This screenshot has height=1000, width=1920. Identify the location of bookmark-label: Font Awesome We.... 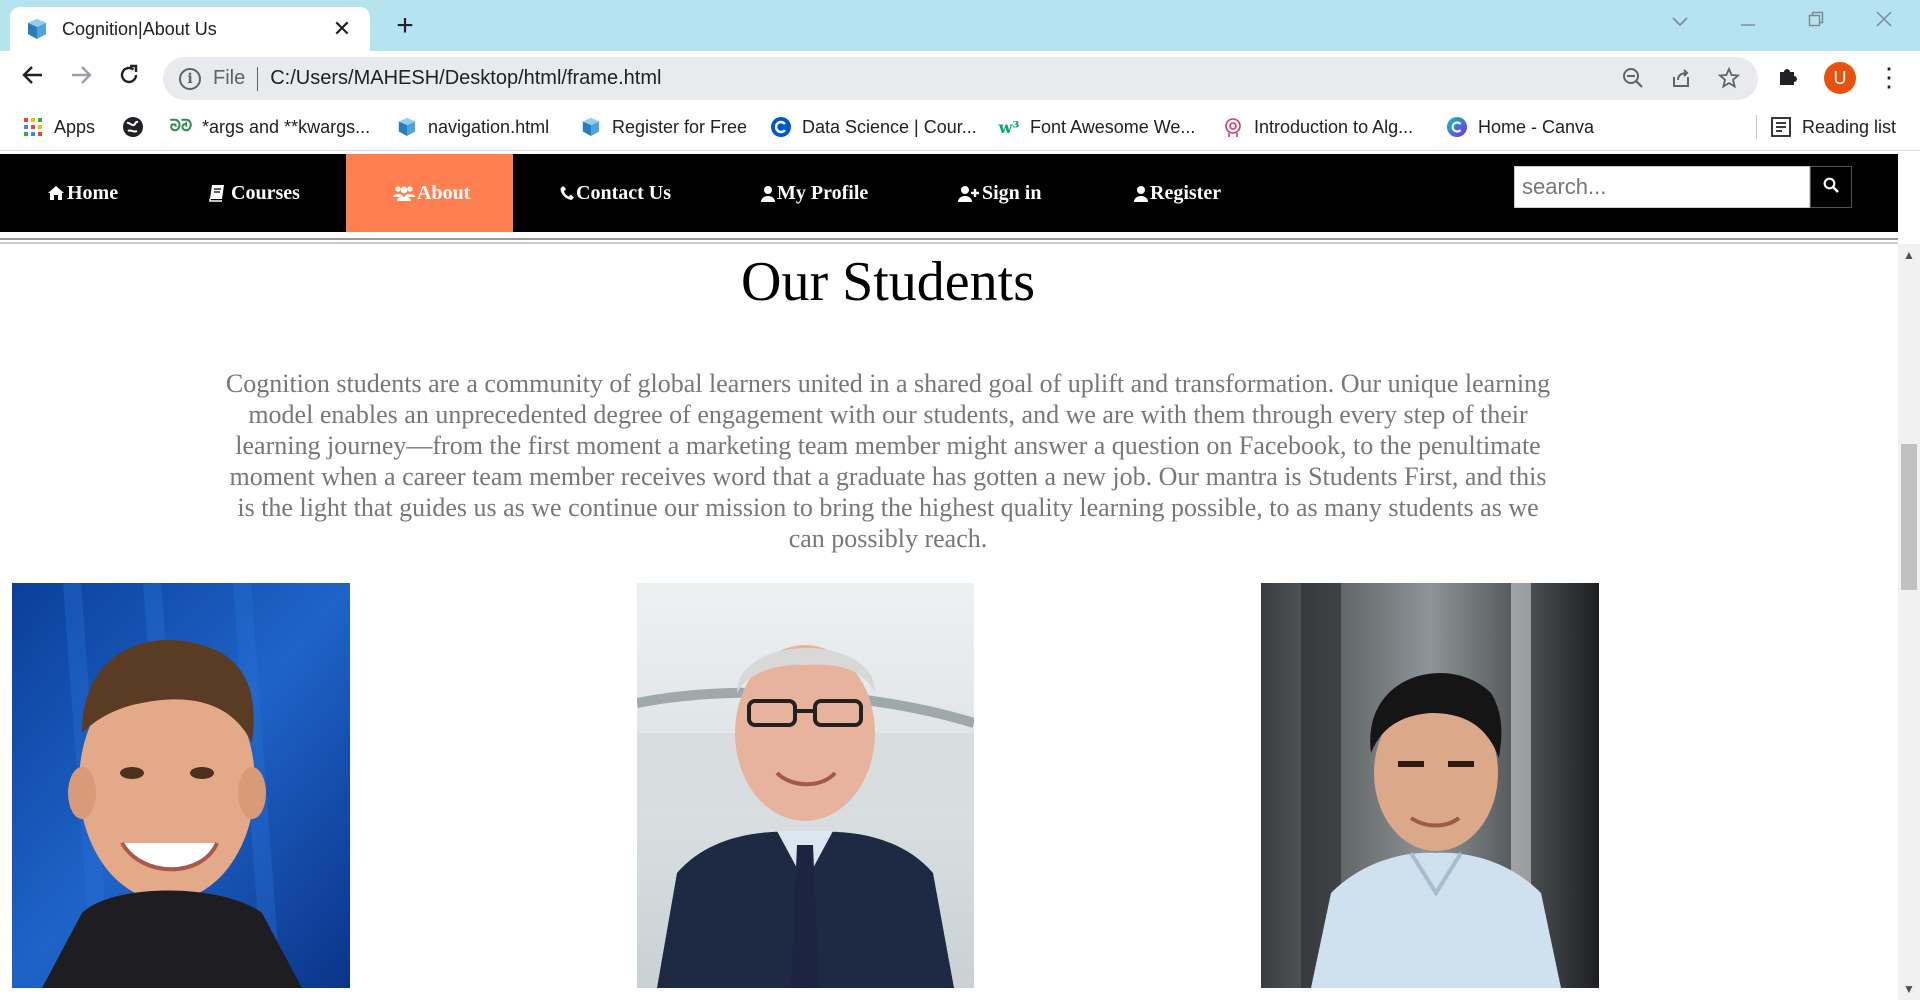
(1113, 126).